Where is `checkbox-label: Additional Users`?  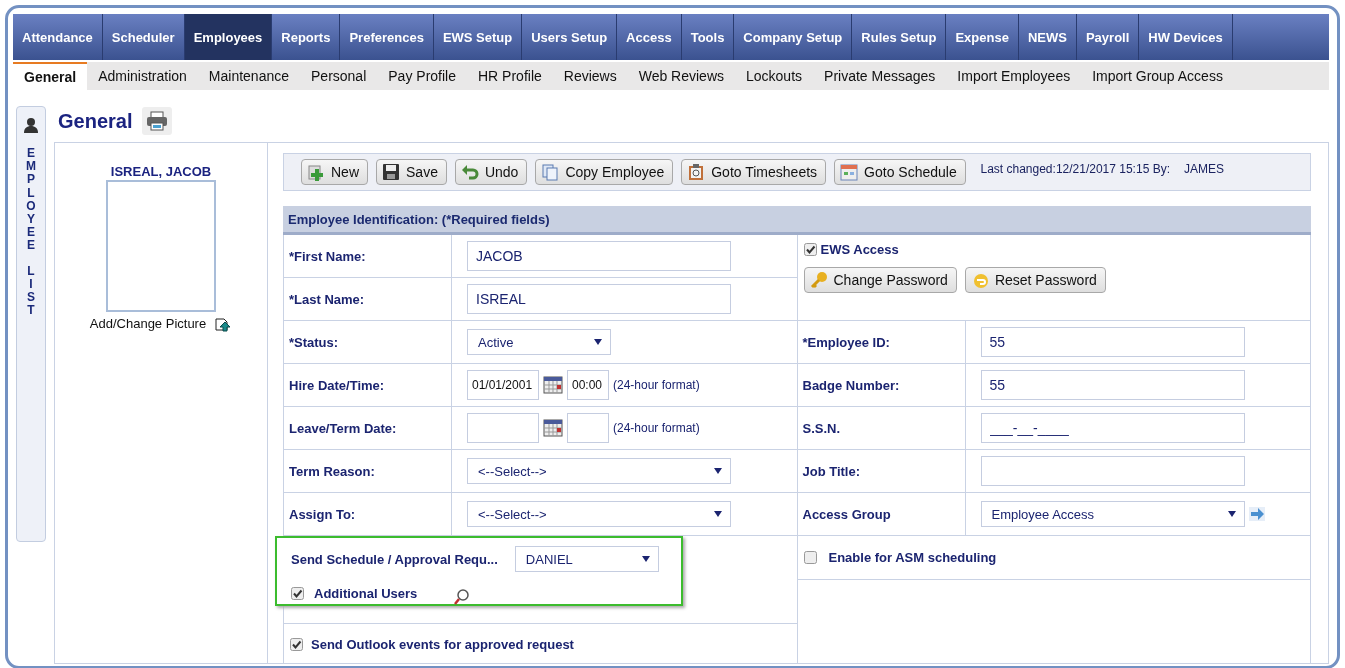
checkbox-label: Additional Users is located at coordinates (366, 593).